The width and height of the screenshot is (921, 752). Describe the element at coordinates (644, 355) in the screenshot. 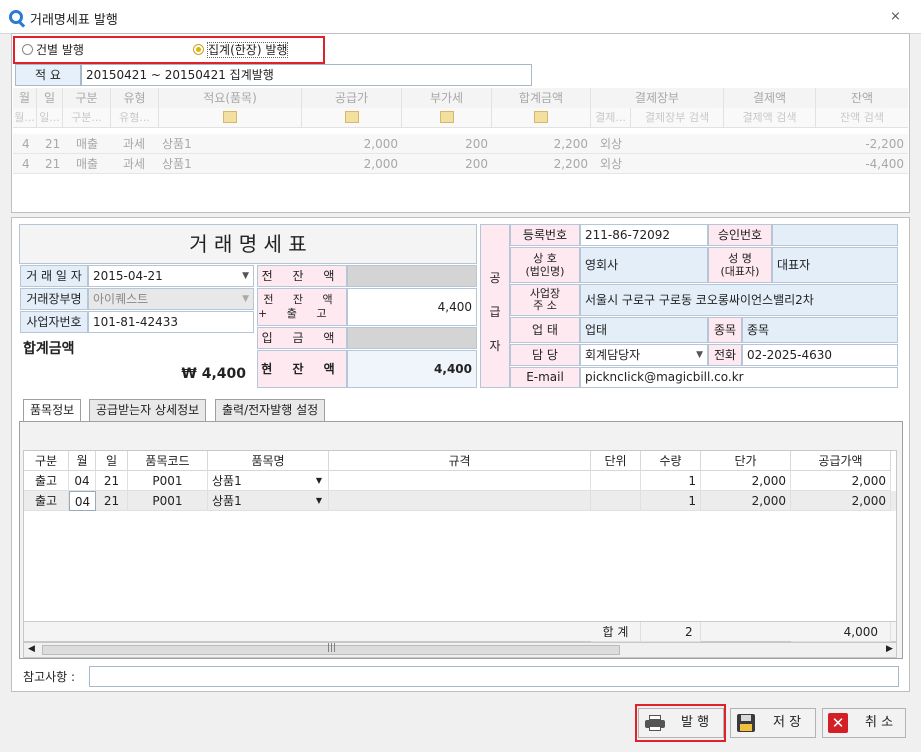

I see `manager-select: 회계담당자 ▼` at that location.